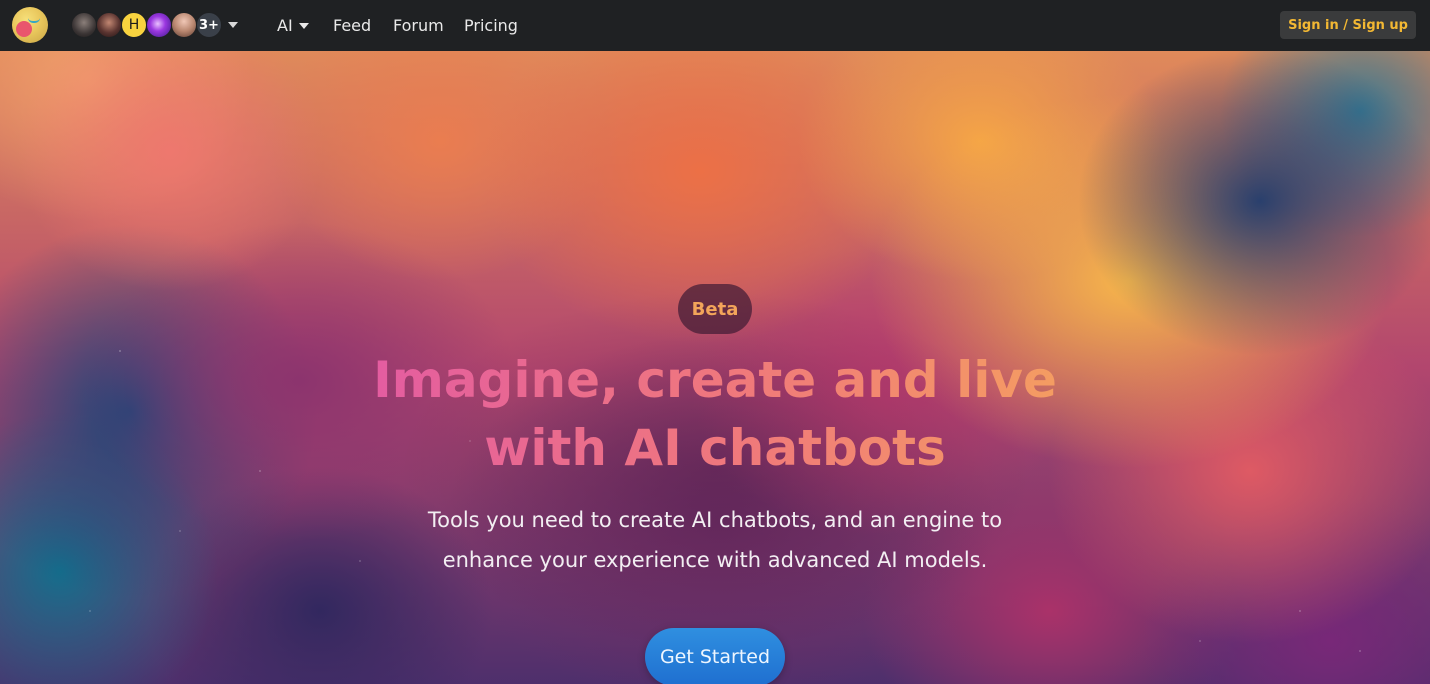 The height and width of the screenshot is (684, 1430). What do you see at coordinates (34, 20) in the screenshot?
I see `logo-eye` at bounding box center [34, 20].